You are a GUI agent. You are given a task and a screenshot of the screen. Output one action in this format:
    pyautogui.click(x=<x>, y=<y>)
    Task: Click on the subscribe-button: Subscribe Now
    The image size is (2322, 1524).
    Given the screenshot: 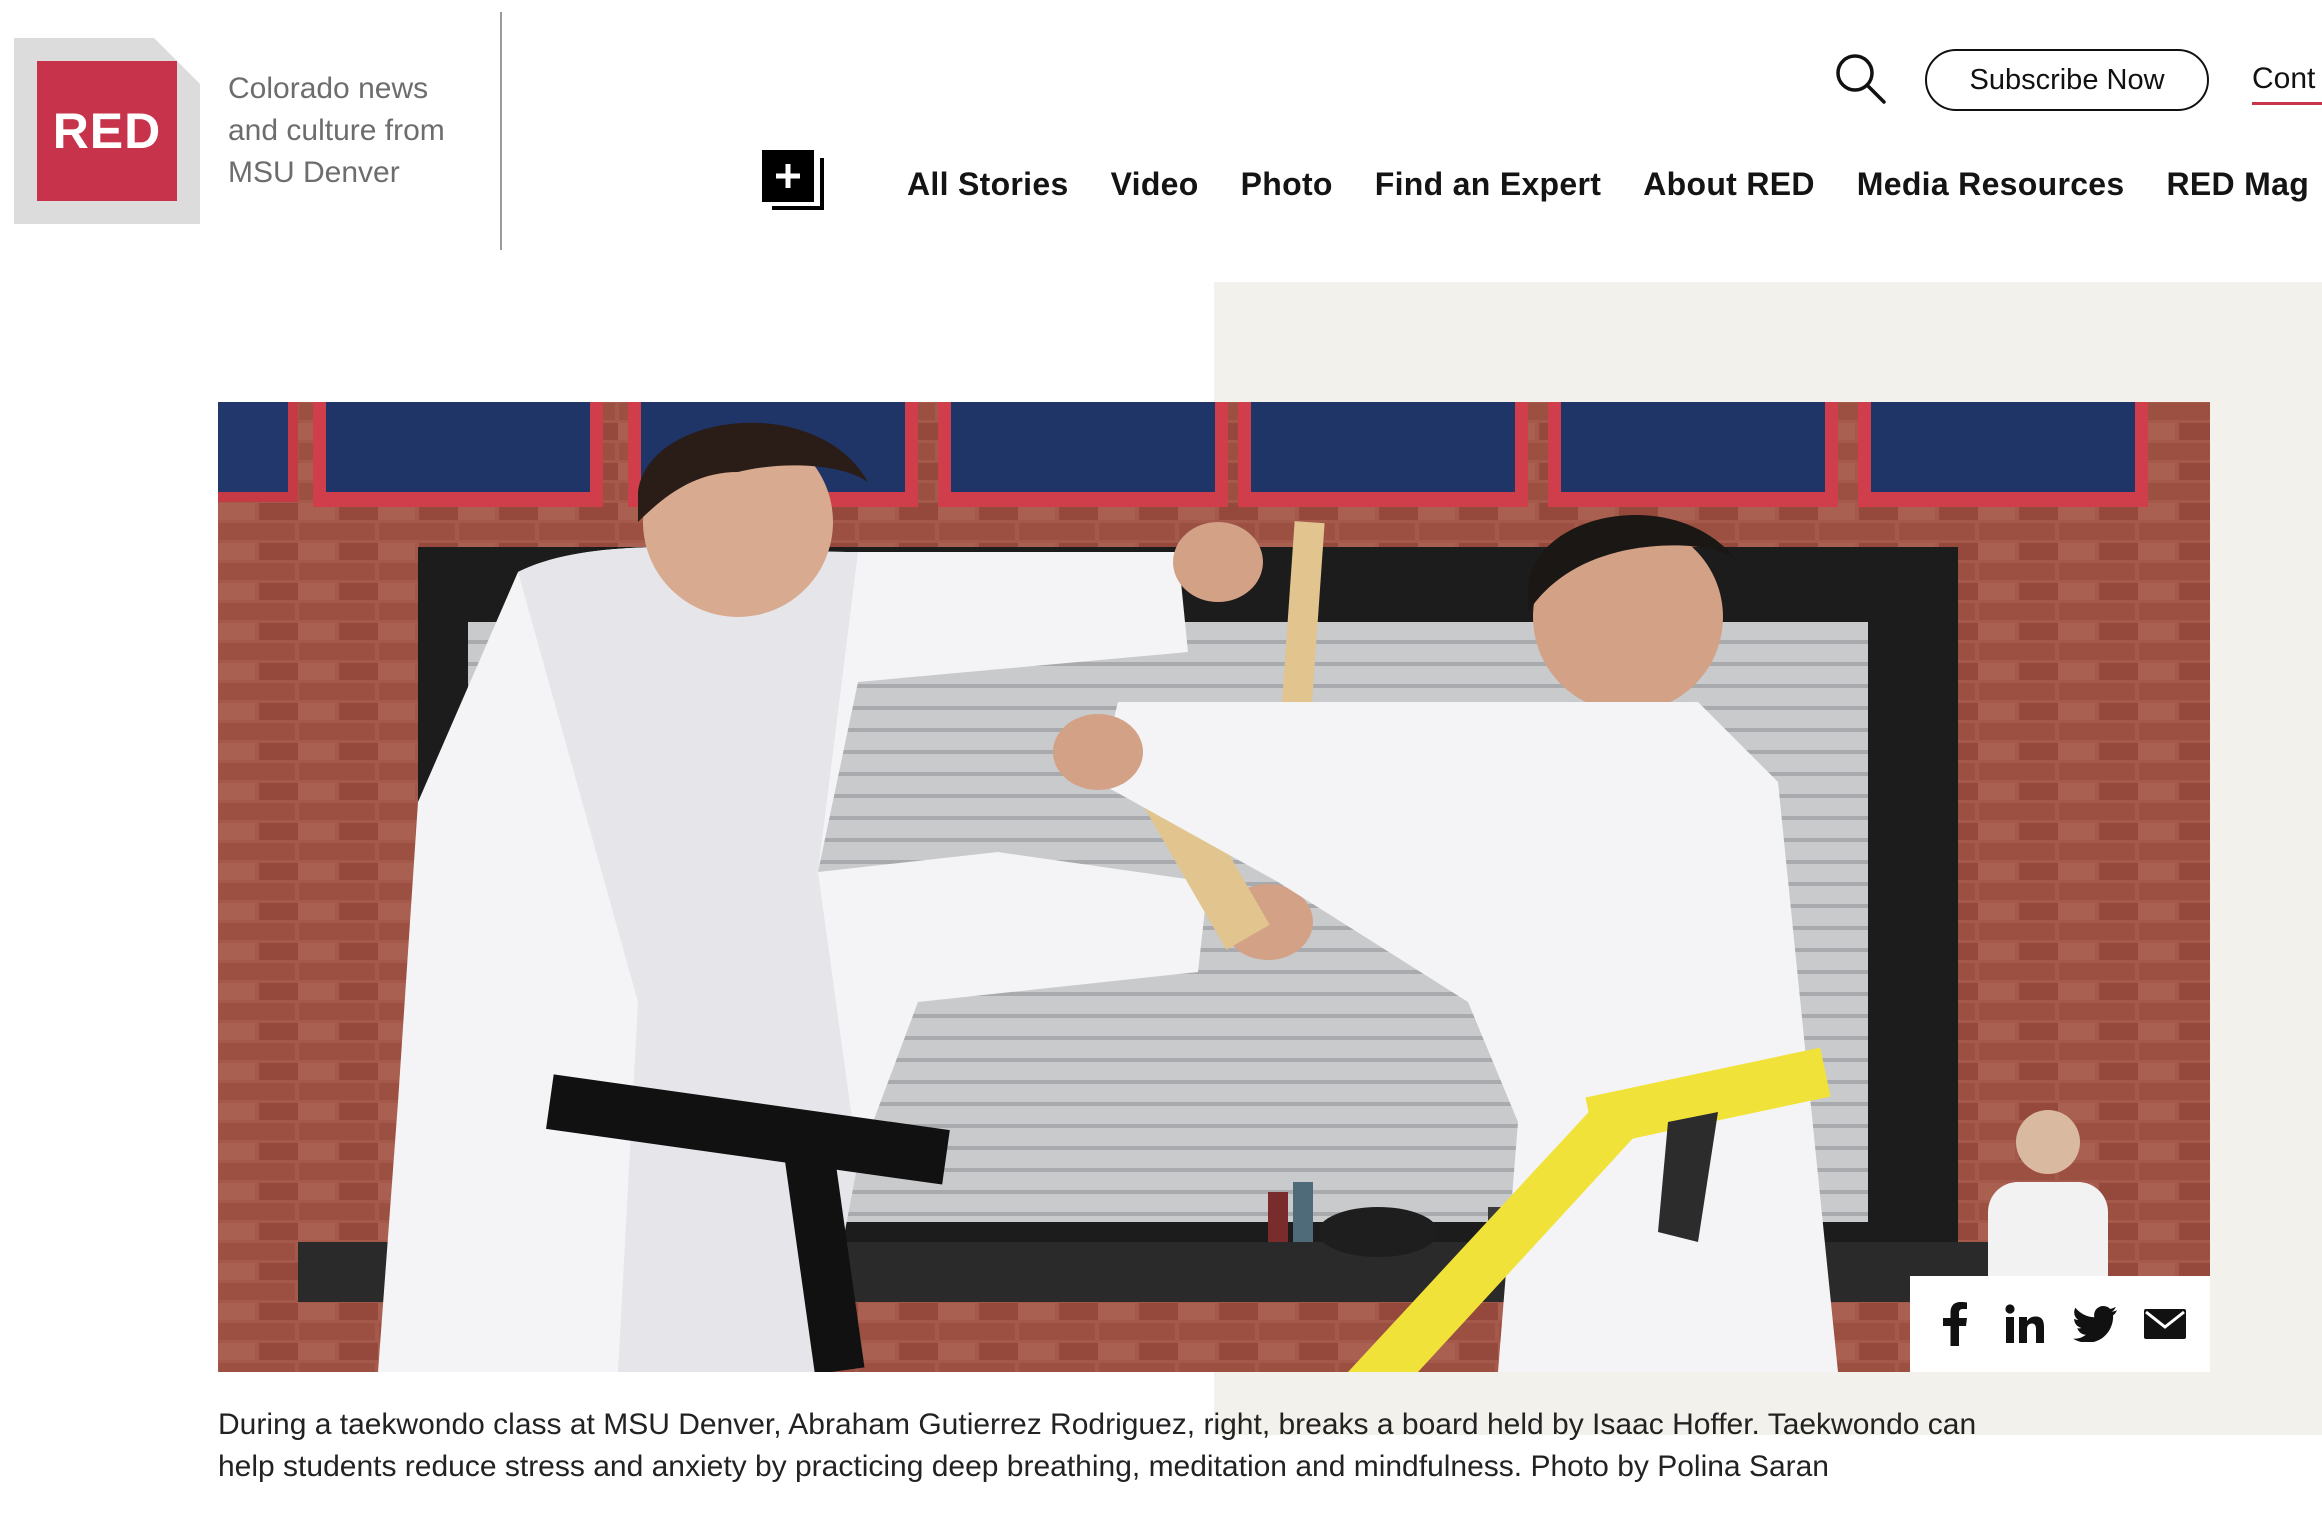 What is the action you would take?
    pyautogui.click(x=2067, y=80)
    